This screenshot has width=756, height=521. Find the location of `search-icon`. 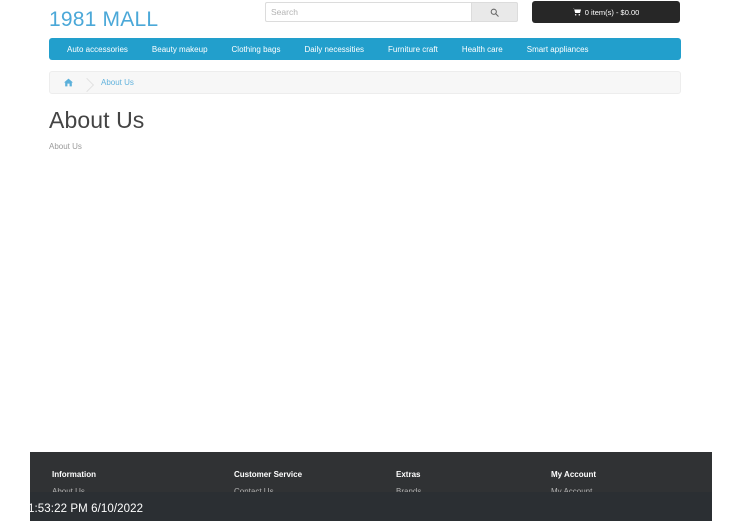

search-icon is located at coordinates (494, 12).